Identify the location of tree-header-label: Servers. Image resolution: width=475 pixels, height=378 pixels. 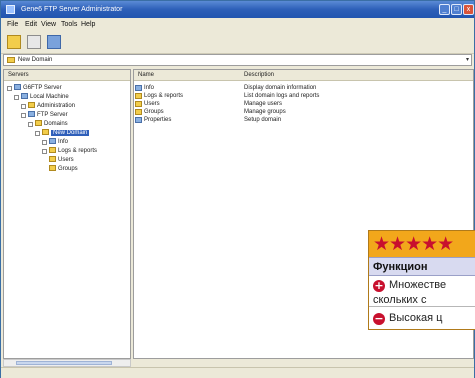
(18, 75).